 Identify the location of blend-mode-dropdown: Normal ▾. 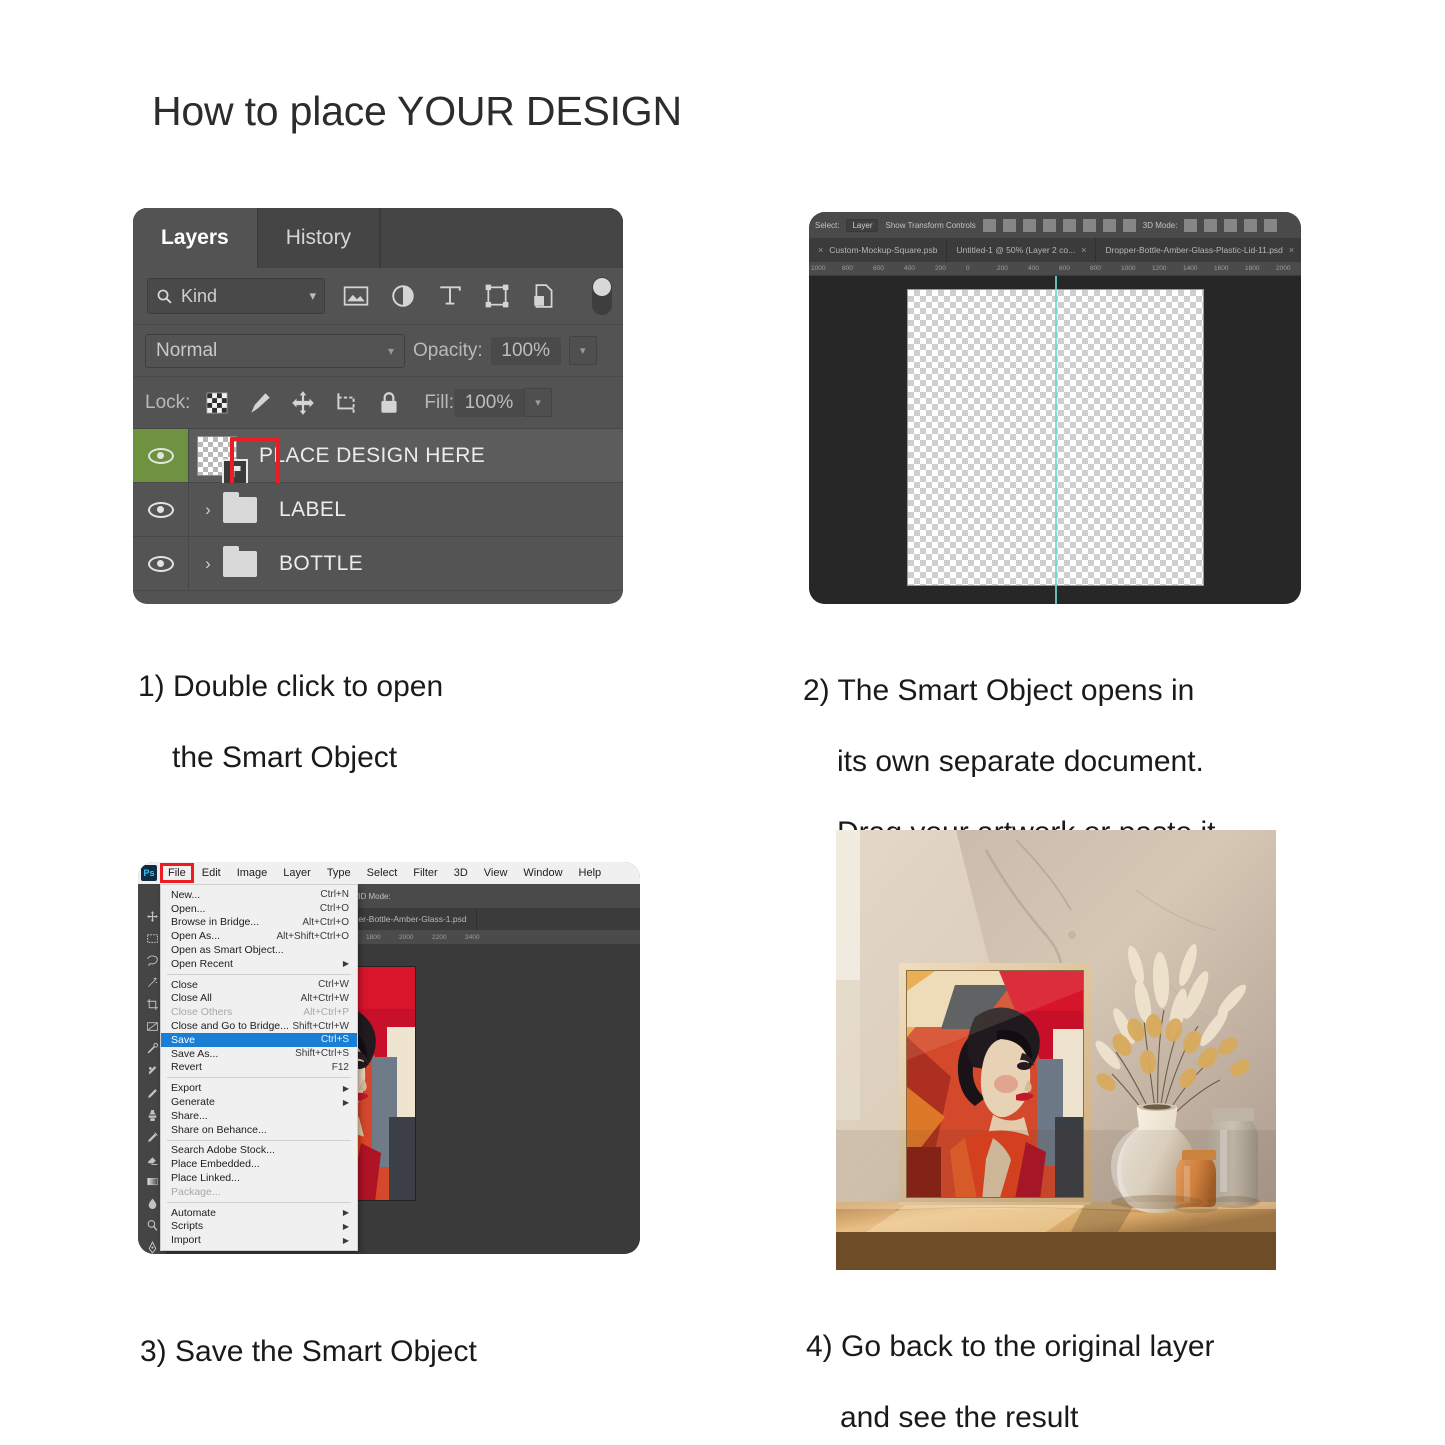
(275, 350).